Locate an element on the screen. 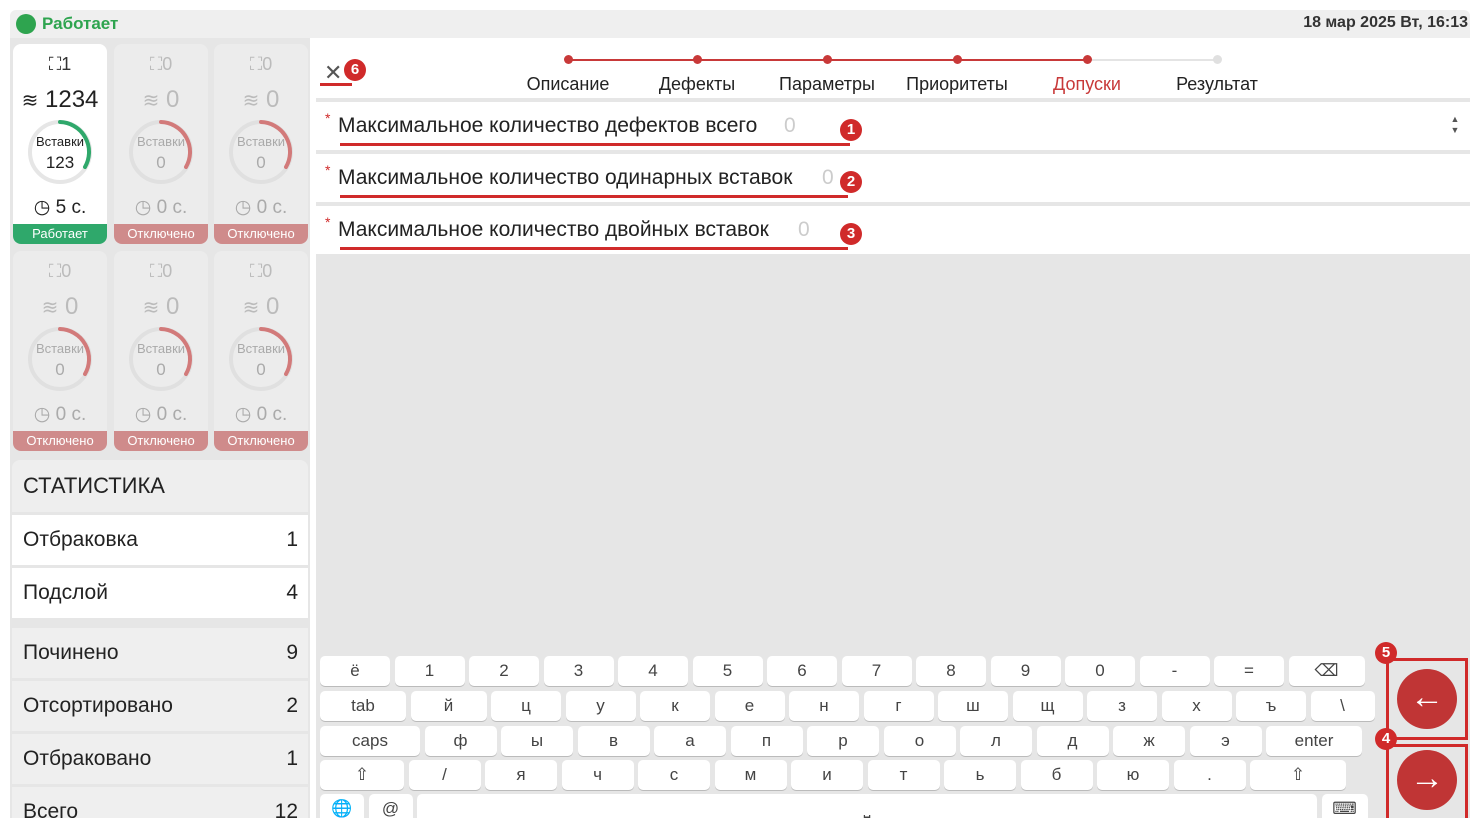  step-label: Результат is located at coordinates (1217, 84).